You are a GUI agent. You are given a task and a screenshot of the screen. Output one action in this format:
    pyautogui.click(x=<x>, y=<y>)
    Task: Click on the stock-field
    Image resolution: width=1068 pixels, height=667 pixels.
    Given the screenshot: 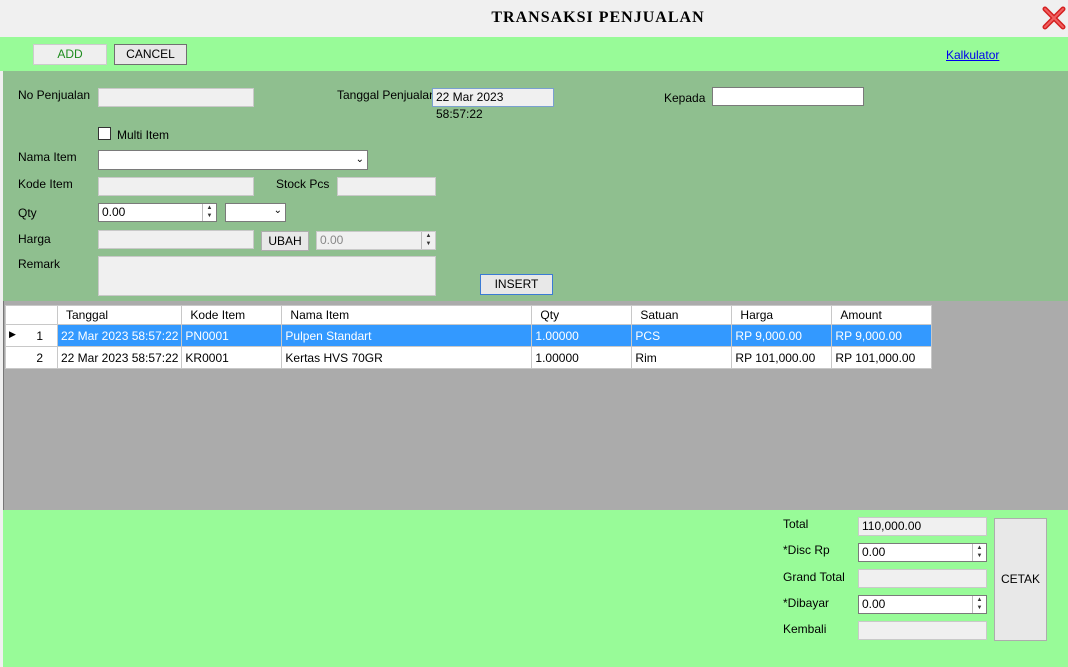 What is the action you would take?
    pyautogui.click(x=386, y=186)
    